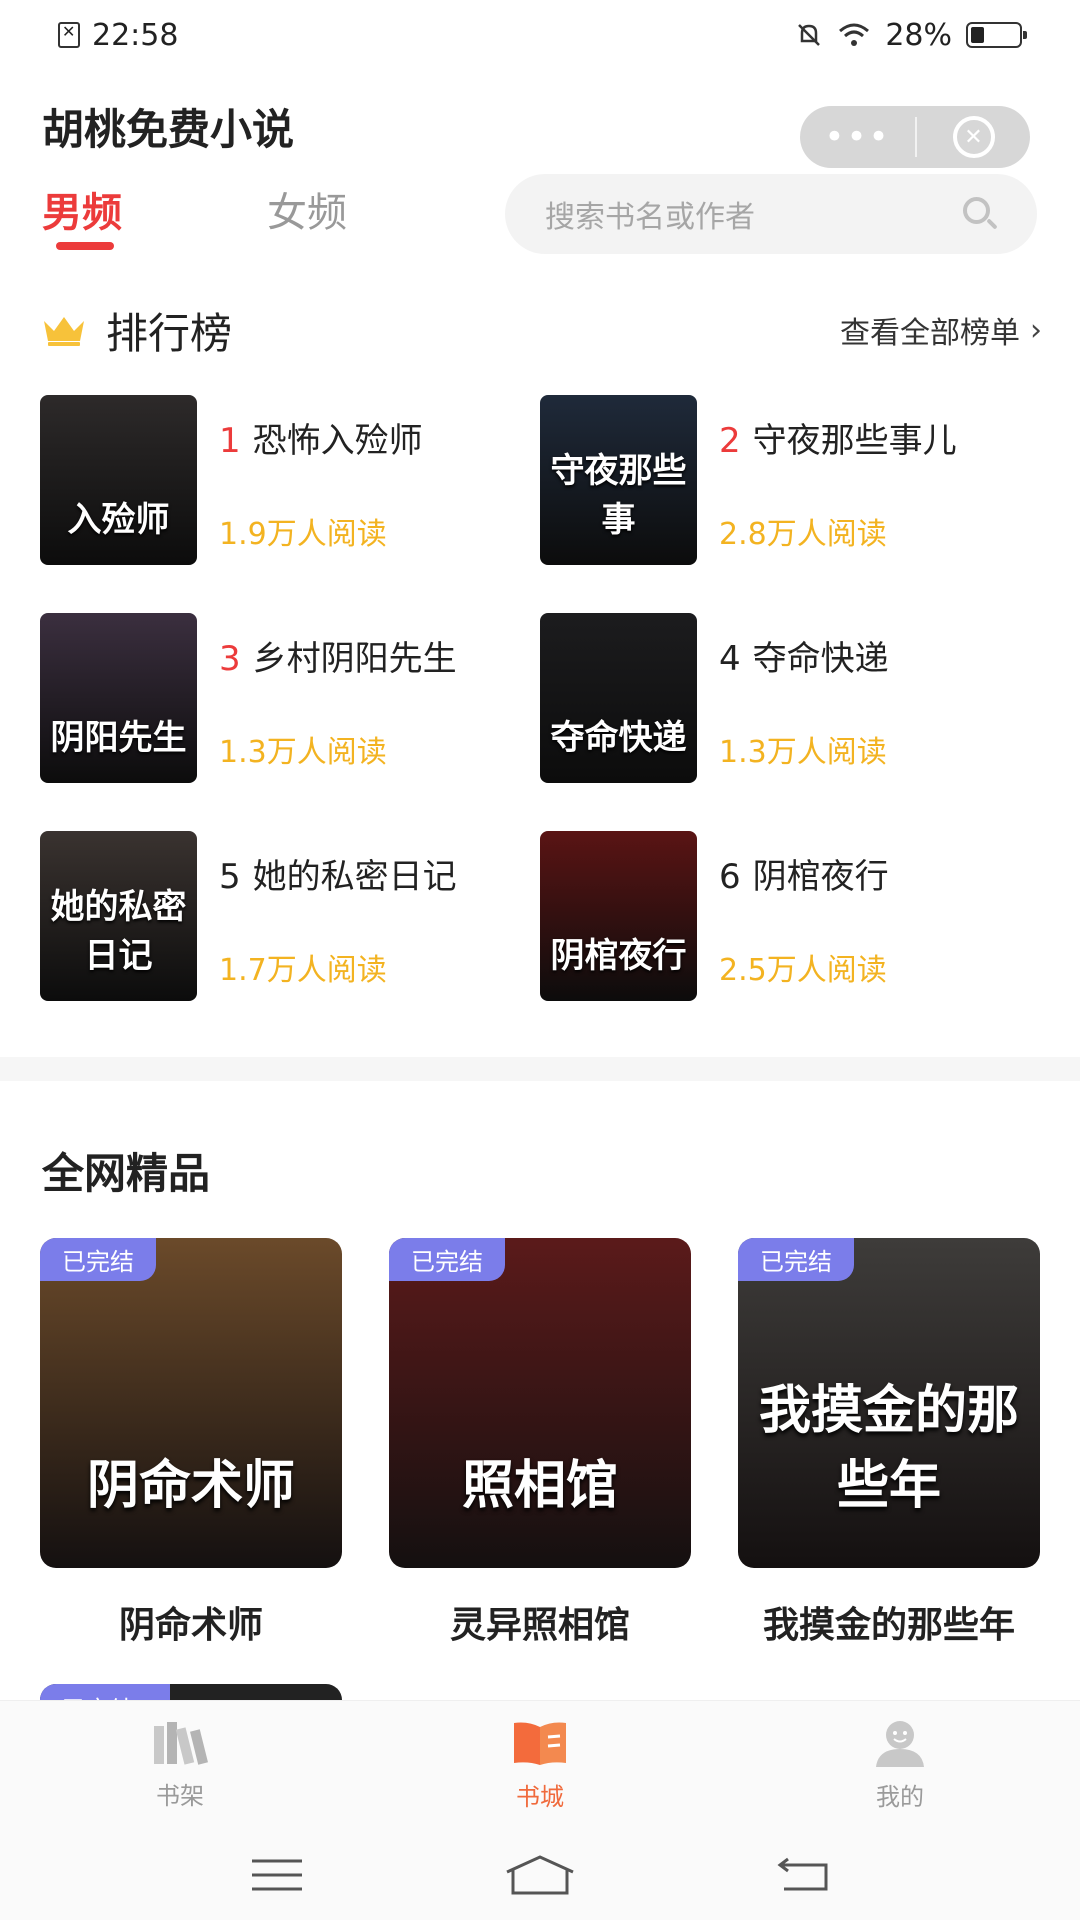 Image resolution: width=1080 pixels, height=1920 pixels. Describe the element at coordinates (277, 1875) in the screenshot. I see `menu-icon` at that location.